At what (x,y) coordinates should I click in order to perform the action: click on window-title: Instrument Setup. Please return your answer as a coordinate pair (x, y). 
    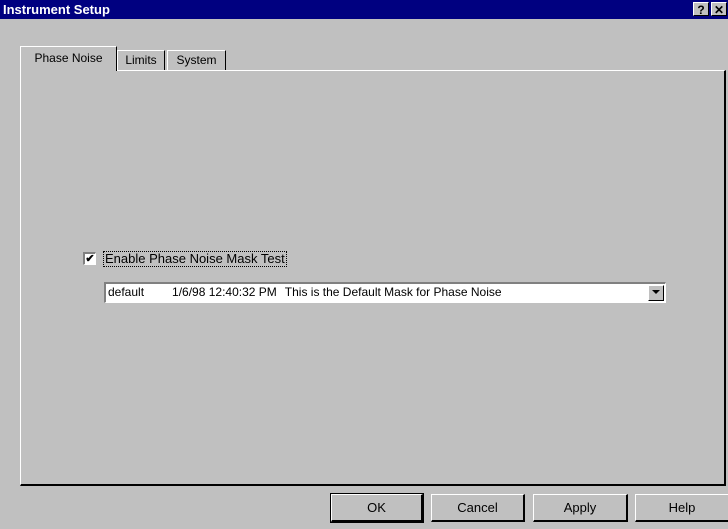
    Looking at the image, I should click on (56, 9).